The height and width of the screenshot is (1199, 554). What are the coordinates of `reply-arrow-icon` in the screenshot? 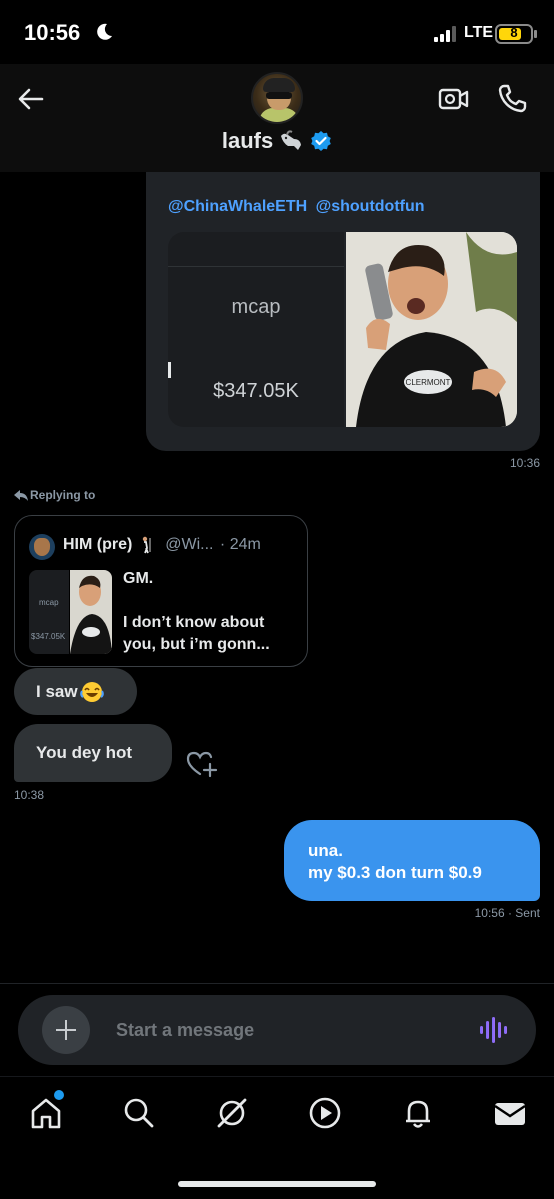 It's located at (21, 495).